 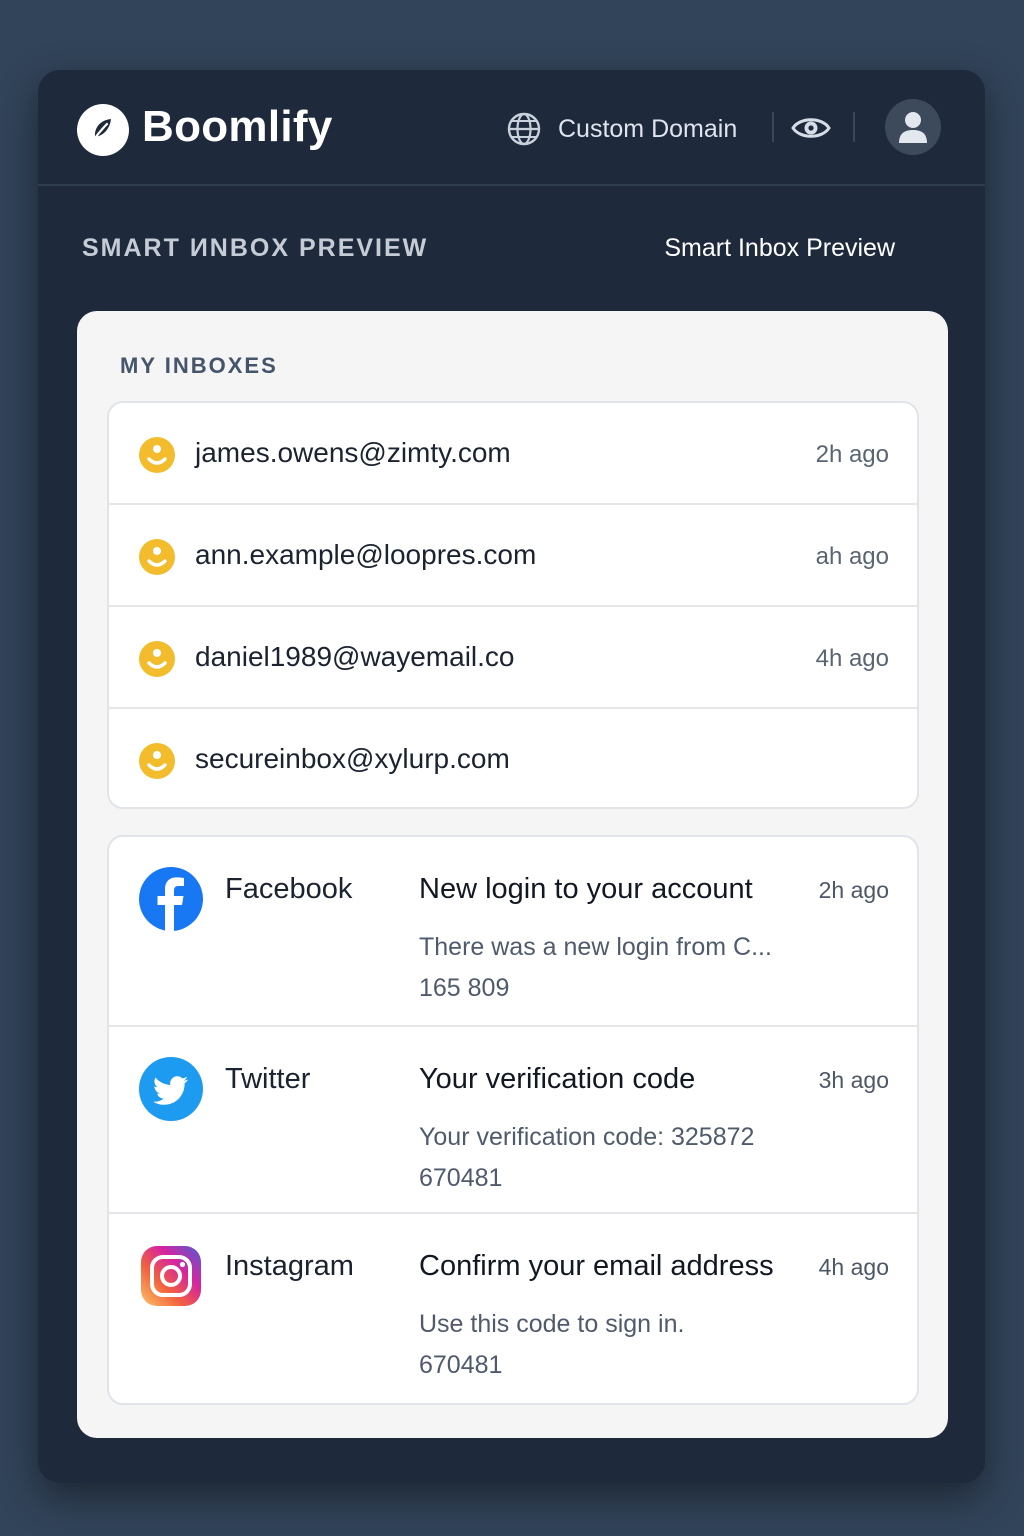 What do you see at coordinates (268, 1079) in the screenshot?
I see `message-sender: Twitter` at bounding box center [268, 1079].